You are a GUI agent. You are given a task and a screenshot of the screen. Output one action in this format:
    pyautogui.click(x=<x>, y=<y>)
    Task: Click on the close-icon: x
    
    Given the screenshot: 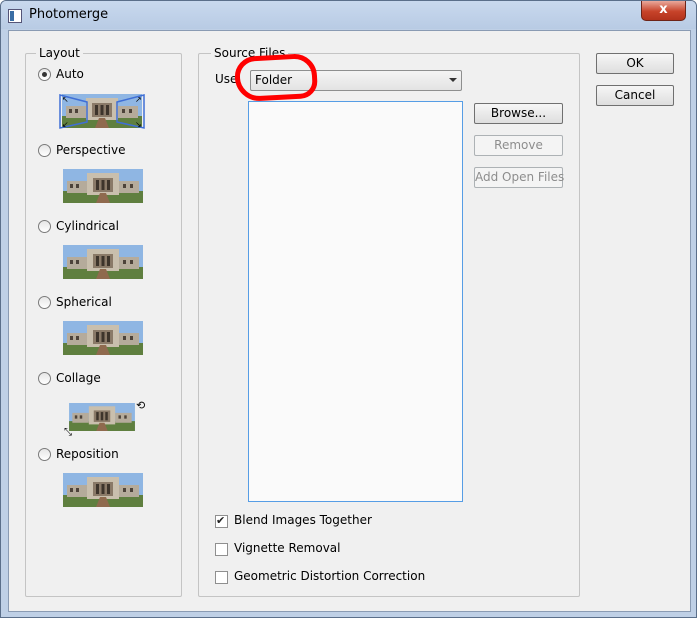 What is the action you would take?
    pyautogui.click(x=663, y=9)
    